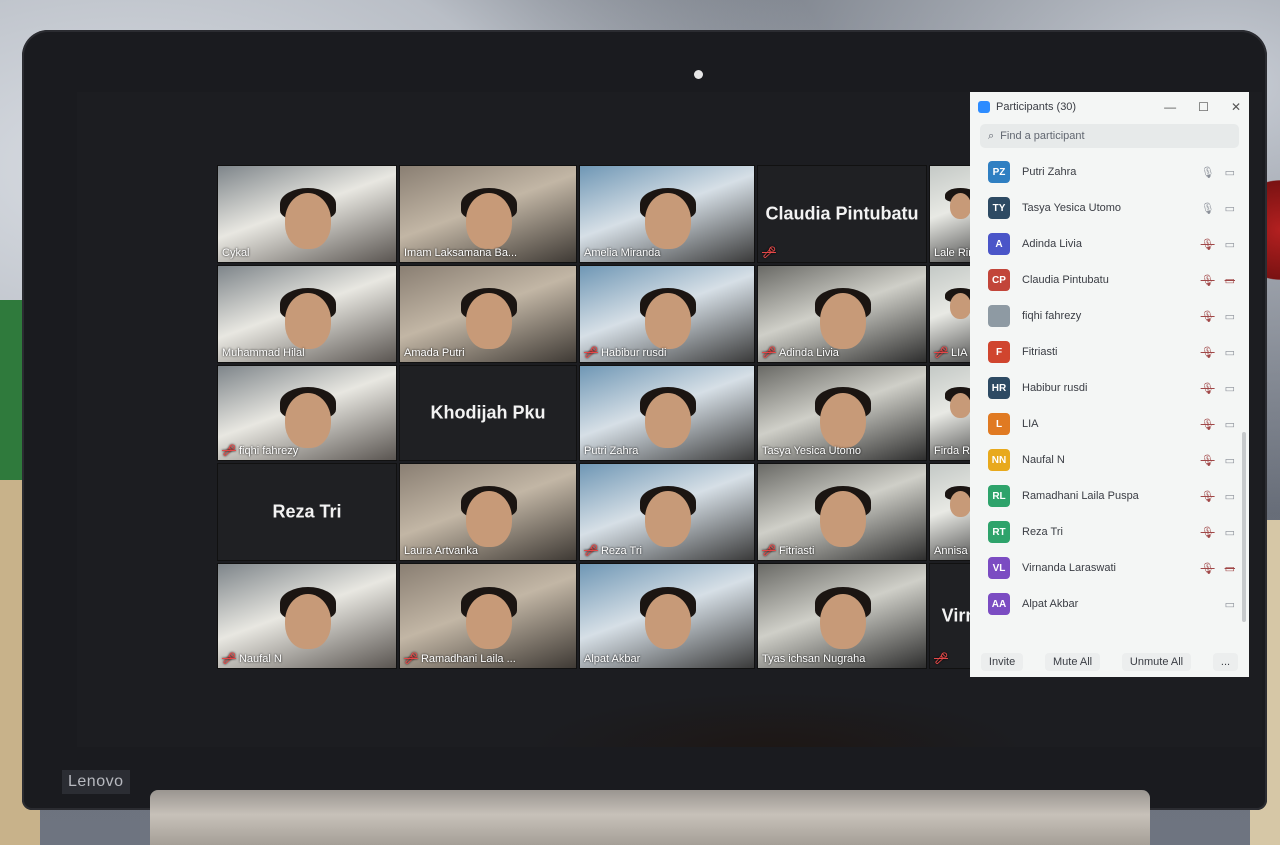 Image resolution: width=1280 pixels, height=845 pixels. Describe the element at coordinates (667, 214) in the screenshot. I see `video-tile: Amelia Miranda` at that location.